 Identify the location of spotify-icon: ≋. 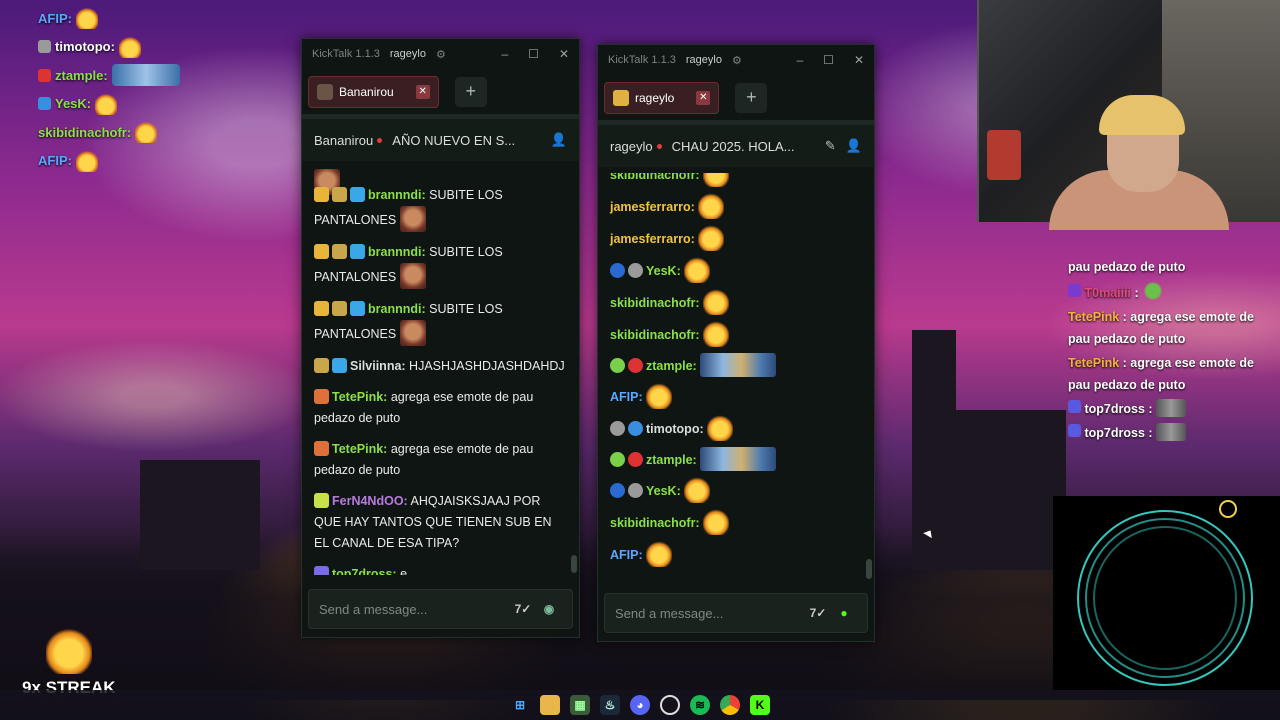
(700, 705).